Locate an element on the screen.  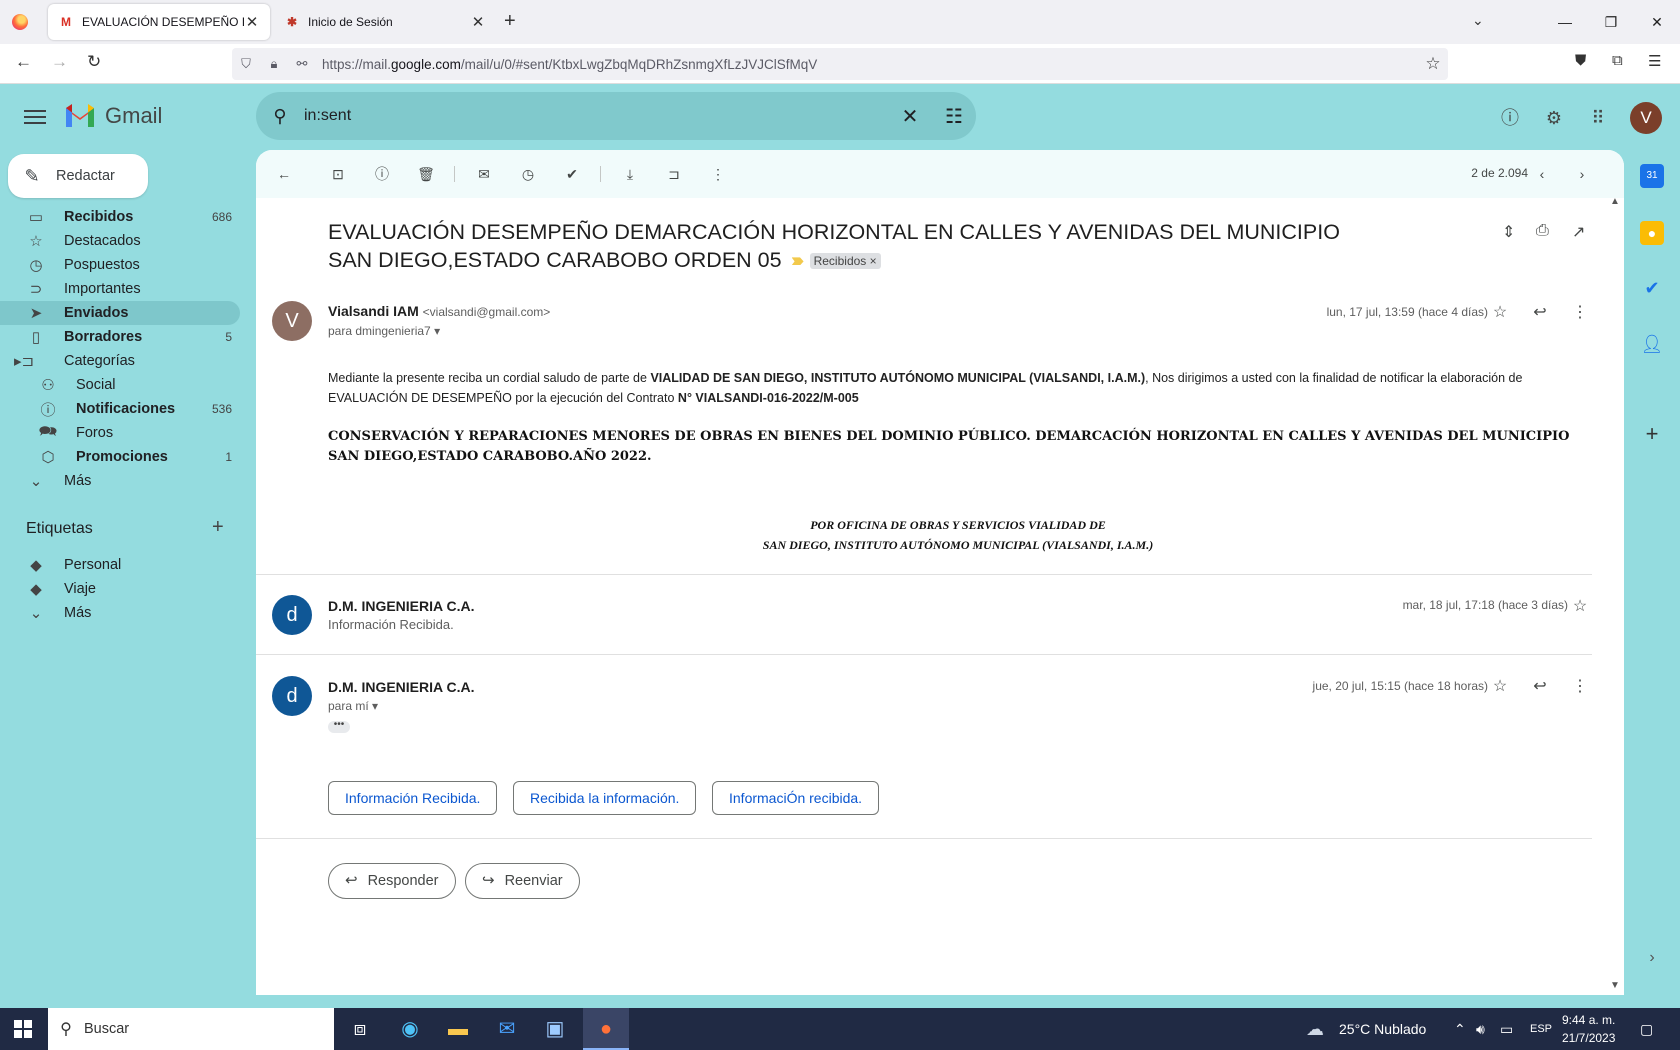
sidebar-item-pospuestos: ◷ Pospuestos is located at coordinates (120, 265).